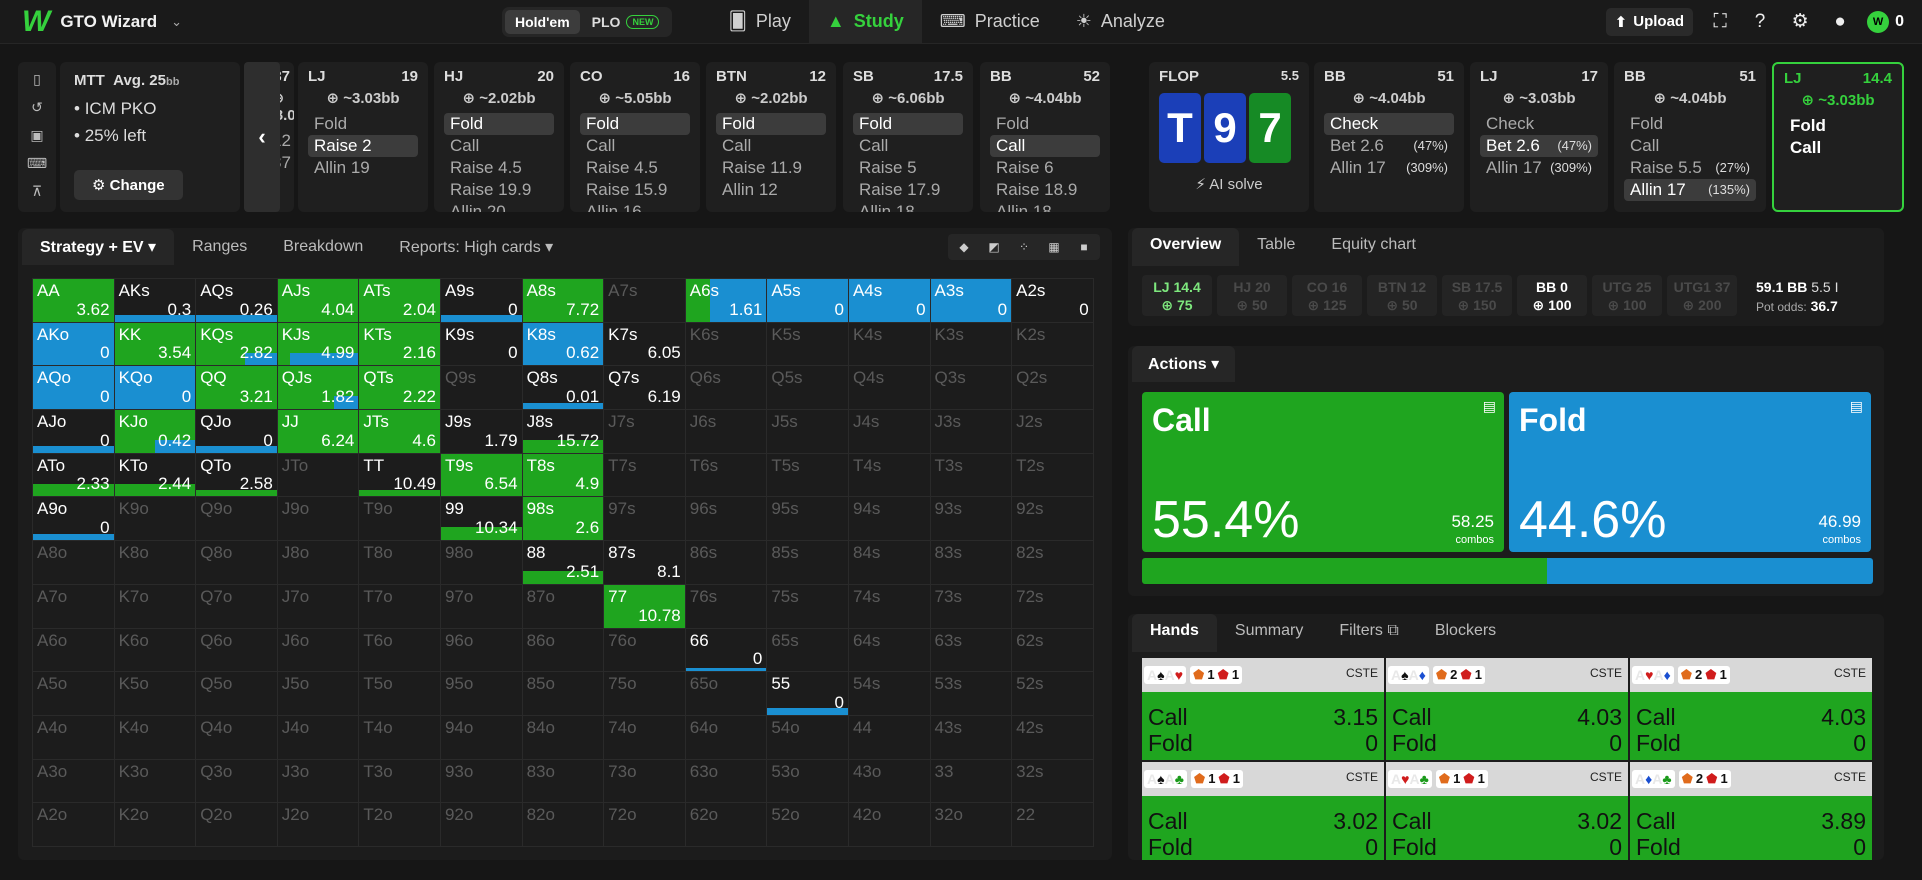  Describe the element at coordinates (318, 432) in the screenshot. I see `hand-cell: JJ 6.24` at that location.